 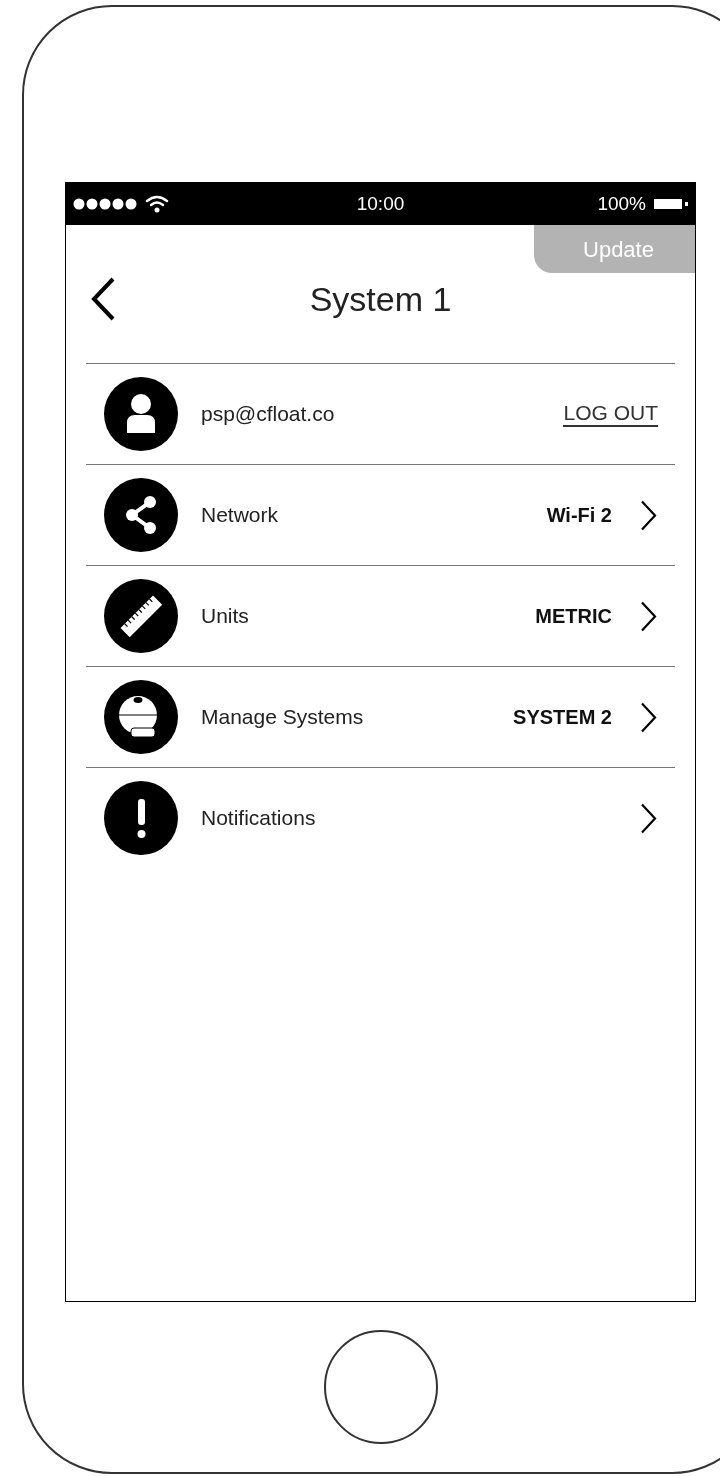 I want to click on row-label: Manage Systems, so click(x=283, y=717).